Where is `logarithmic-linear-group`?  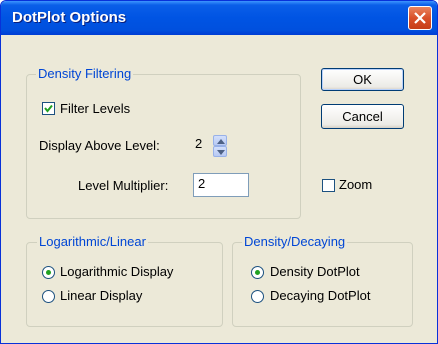
logarithmic-linear-group is located at coordinates (124, 284).